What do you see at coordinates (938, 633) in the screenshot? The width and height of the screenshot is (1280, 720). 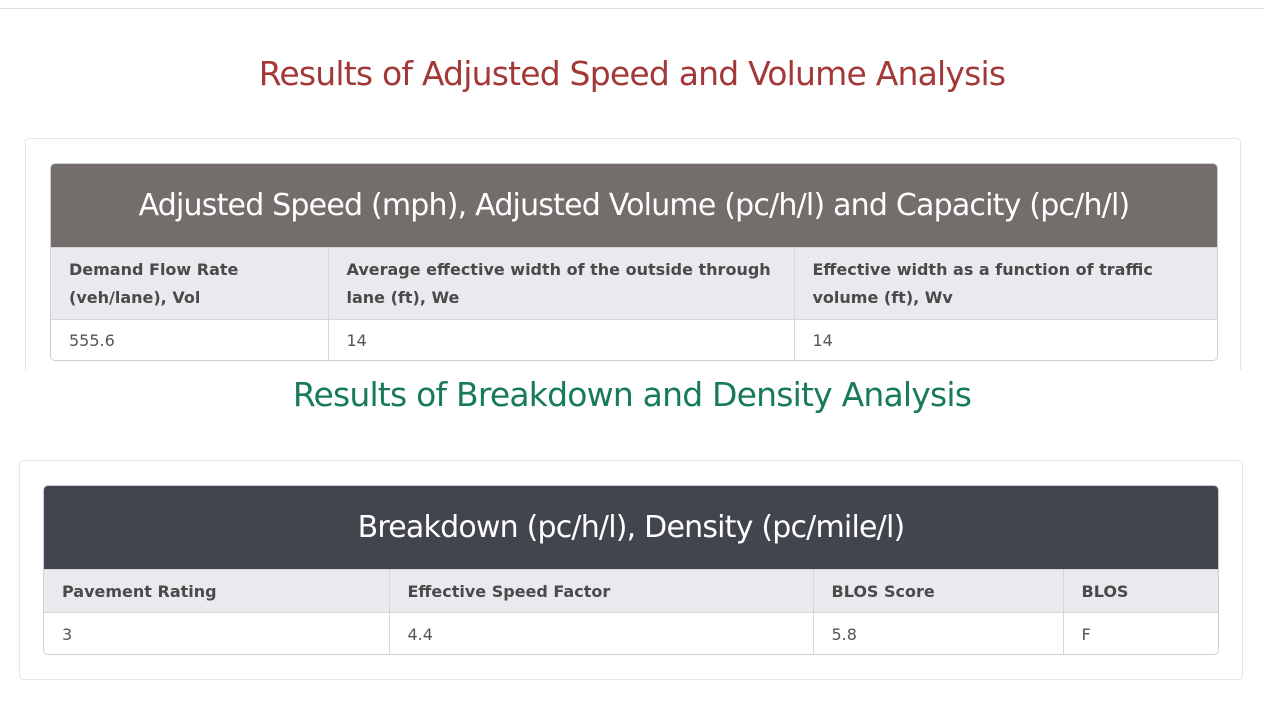 I see `cell-blos-score: 5.8` at bounding box center [938, 633].